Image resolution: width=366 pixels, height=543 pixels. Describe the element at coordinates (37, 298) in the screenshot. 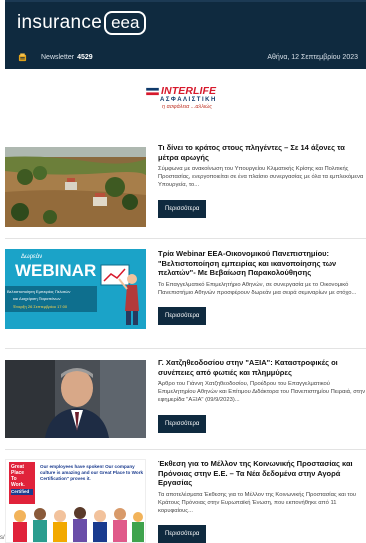

I see `webinar-line2: και Διαχείριση Παραπόνων` at that location.